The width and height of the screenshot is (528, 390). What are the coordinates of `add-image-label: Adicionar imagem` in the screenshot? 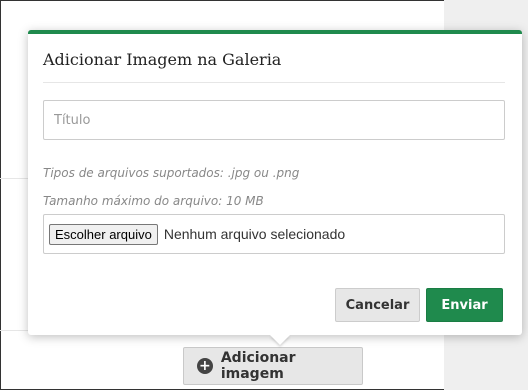 It's located at (258, 366).